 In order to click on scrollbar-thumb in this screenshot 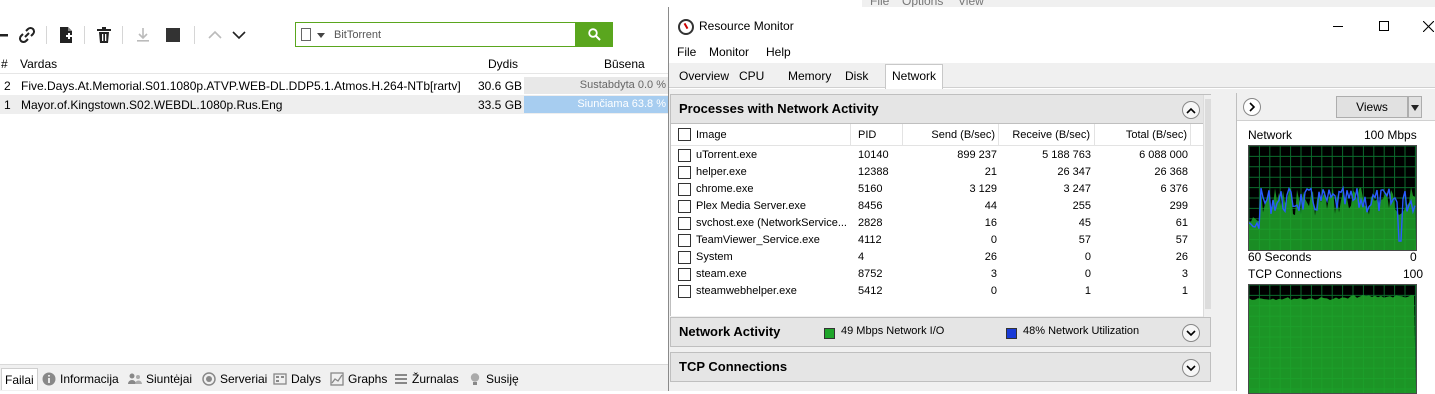, I will do `click(1208, 204)`.